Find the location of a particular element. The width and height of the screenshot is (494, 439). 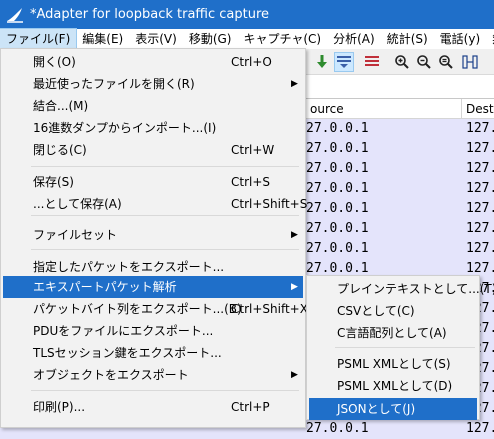

menu-item-label: パケットバイト列をエクスポート...(B) is located at coordinates (137, 309).